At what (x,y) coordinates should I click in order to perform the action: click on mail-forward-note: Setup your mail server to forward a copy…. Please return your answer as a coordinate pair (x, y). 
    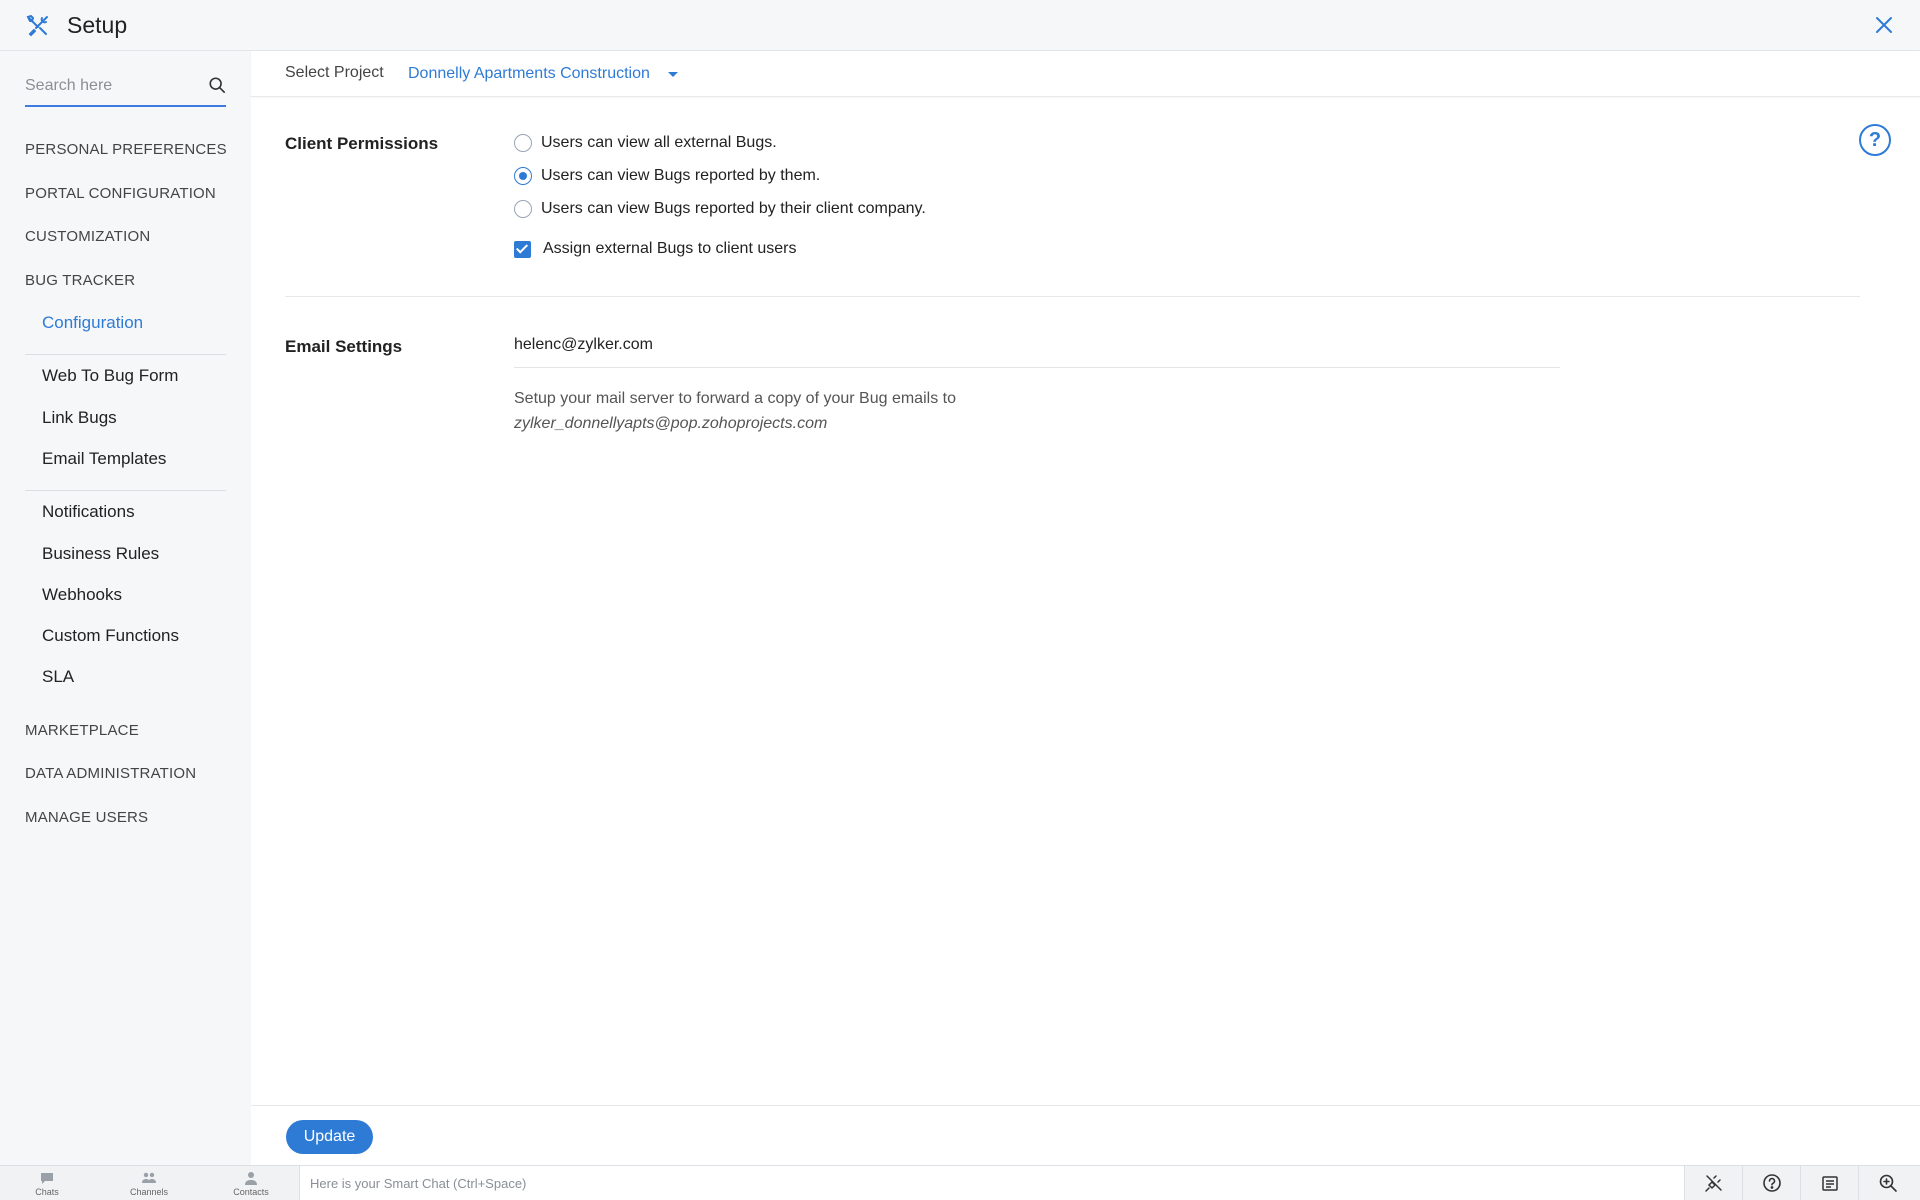
    Looking at the image, I should click on (735, 398).